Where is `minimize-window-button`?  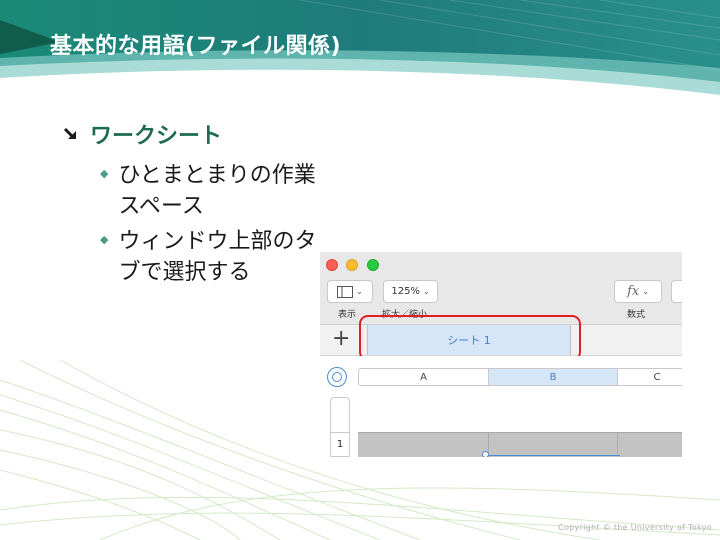 minimize-window-button is located at coordinates (352, 265).